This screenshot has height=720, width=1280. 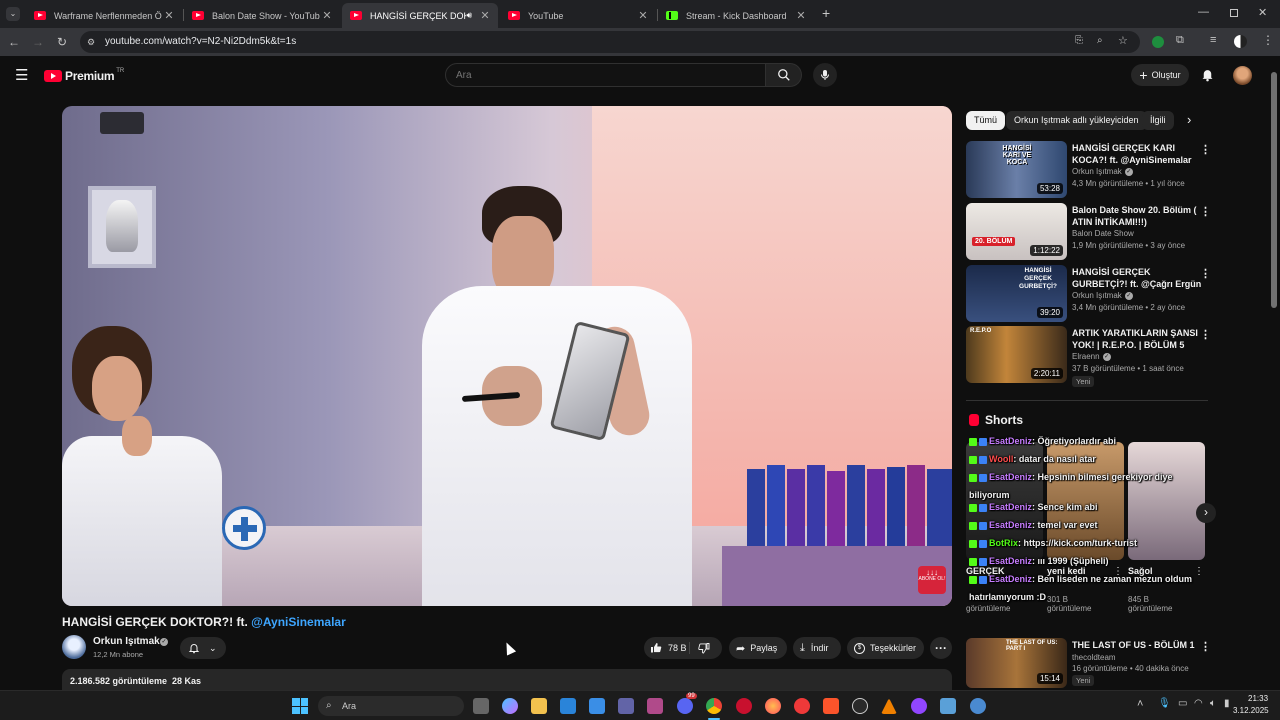 I want to click on chip-all: Tümü, so click(x=986, y=120).